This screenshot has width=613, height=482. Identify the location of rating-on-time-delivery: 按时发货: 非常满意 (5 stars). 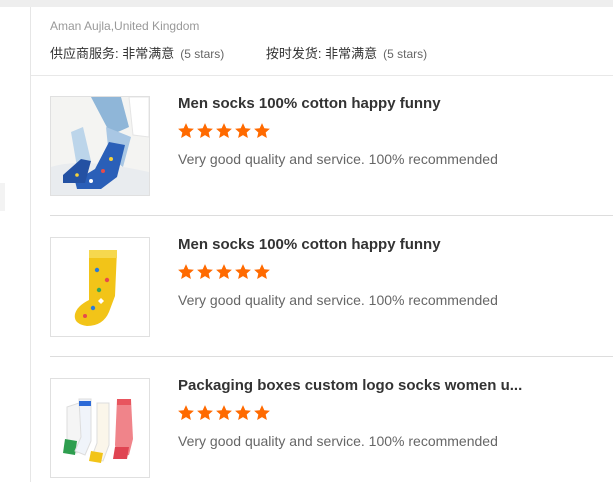
(346, 52).